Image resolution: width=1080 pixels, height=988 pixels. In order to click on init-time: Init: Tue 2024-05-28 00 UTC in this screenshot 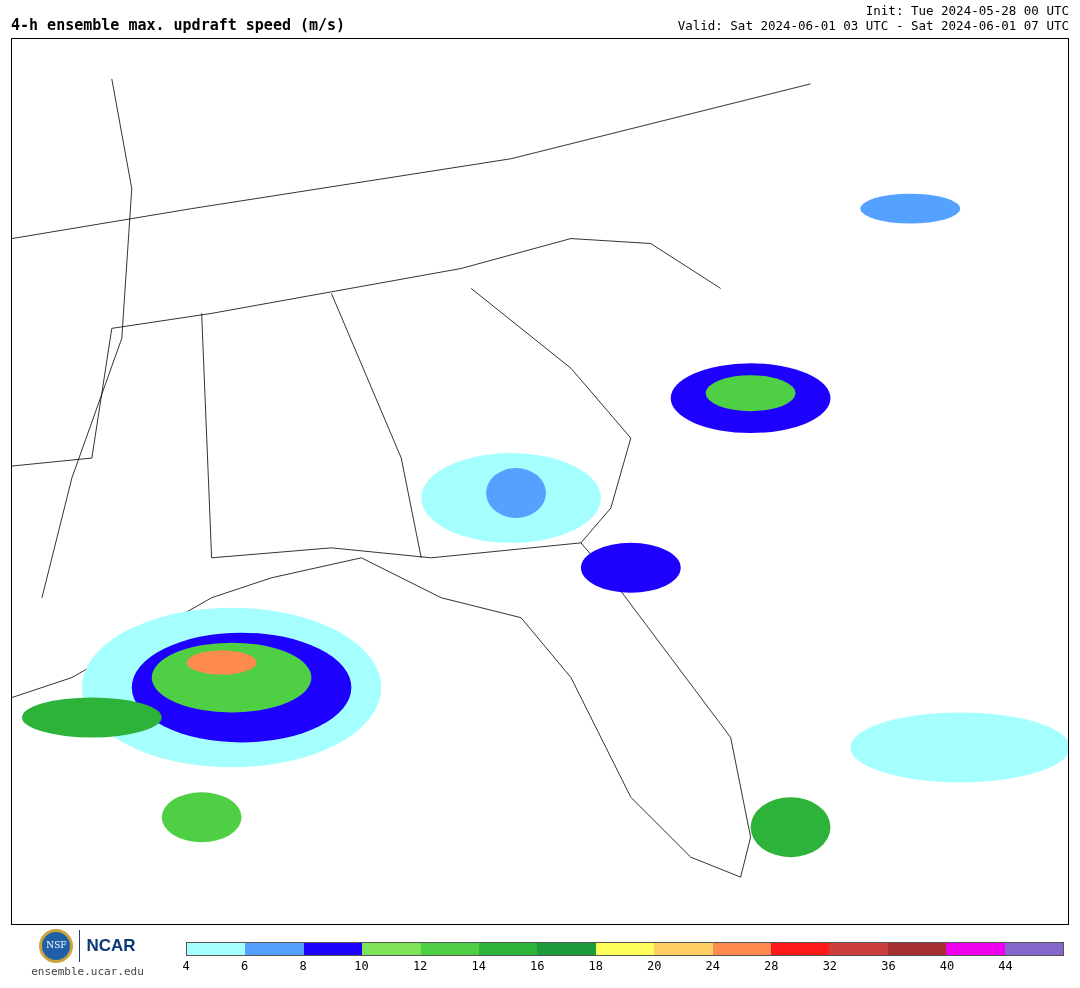, I will do `click(967, 10)`.